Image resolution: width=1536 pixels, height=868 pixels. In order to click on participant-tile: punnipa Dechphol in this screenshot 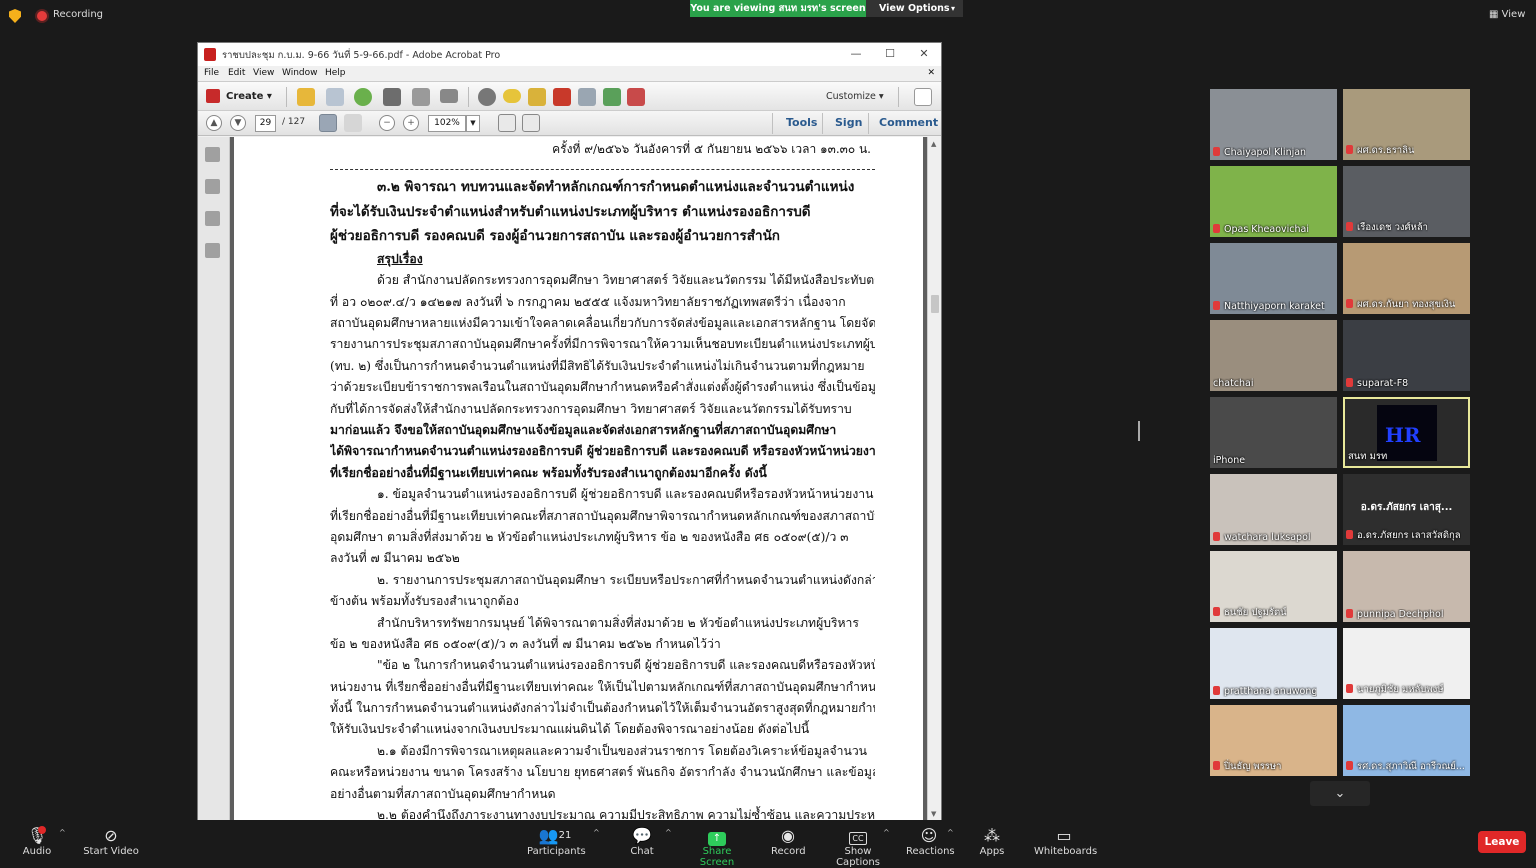, I will do `click(1406, 586)`.